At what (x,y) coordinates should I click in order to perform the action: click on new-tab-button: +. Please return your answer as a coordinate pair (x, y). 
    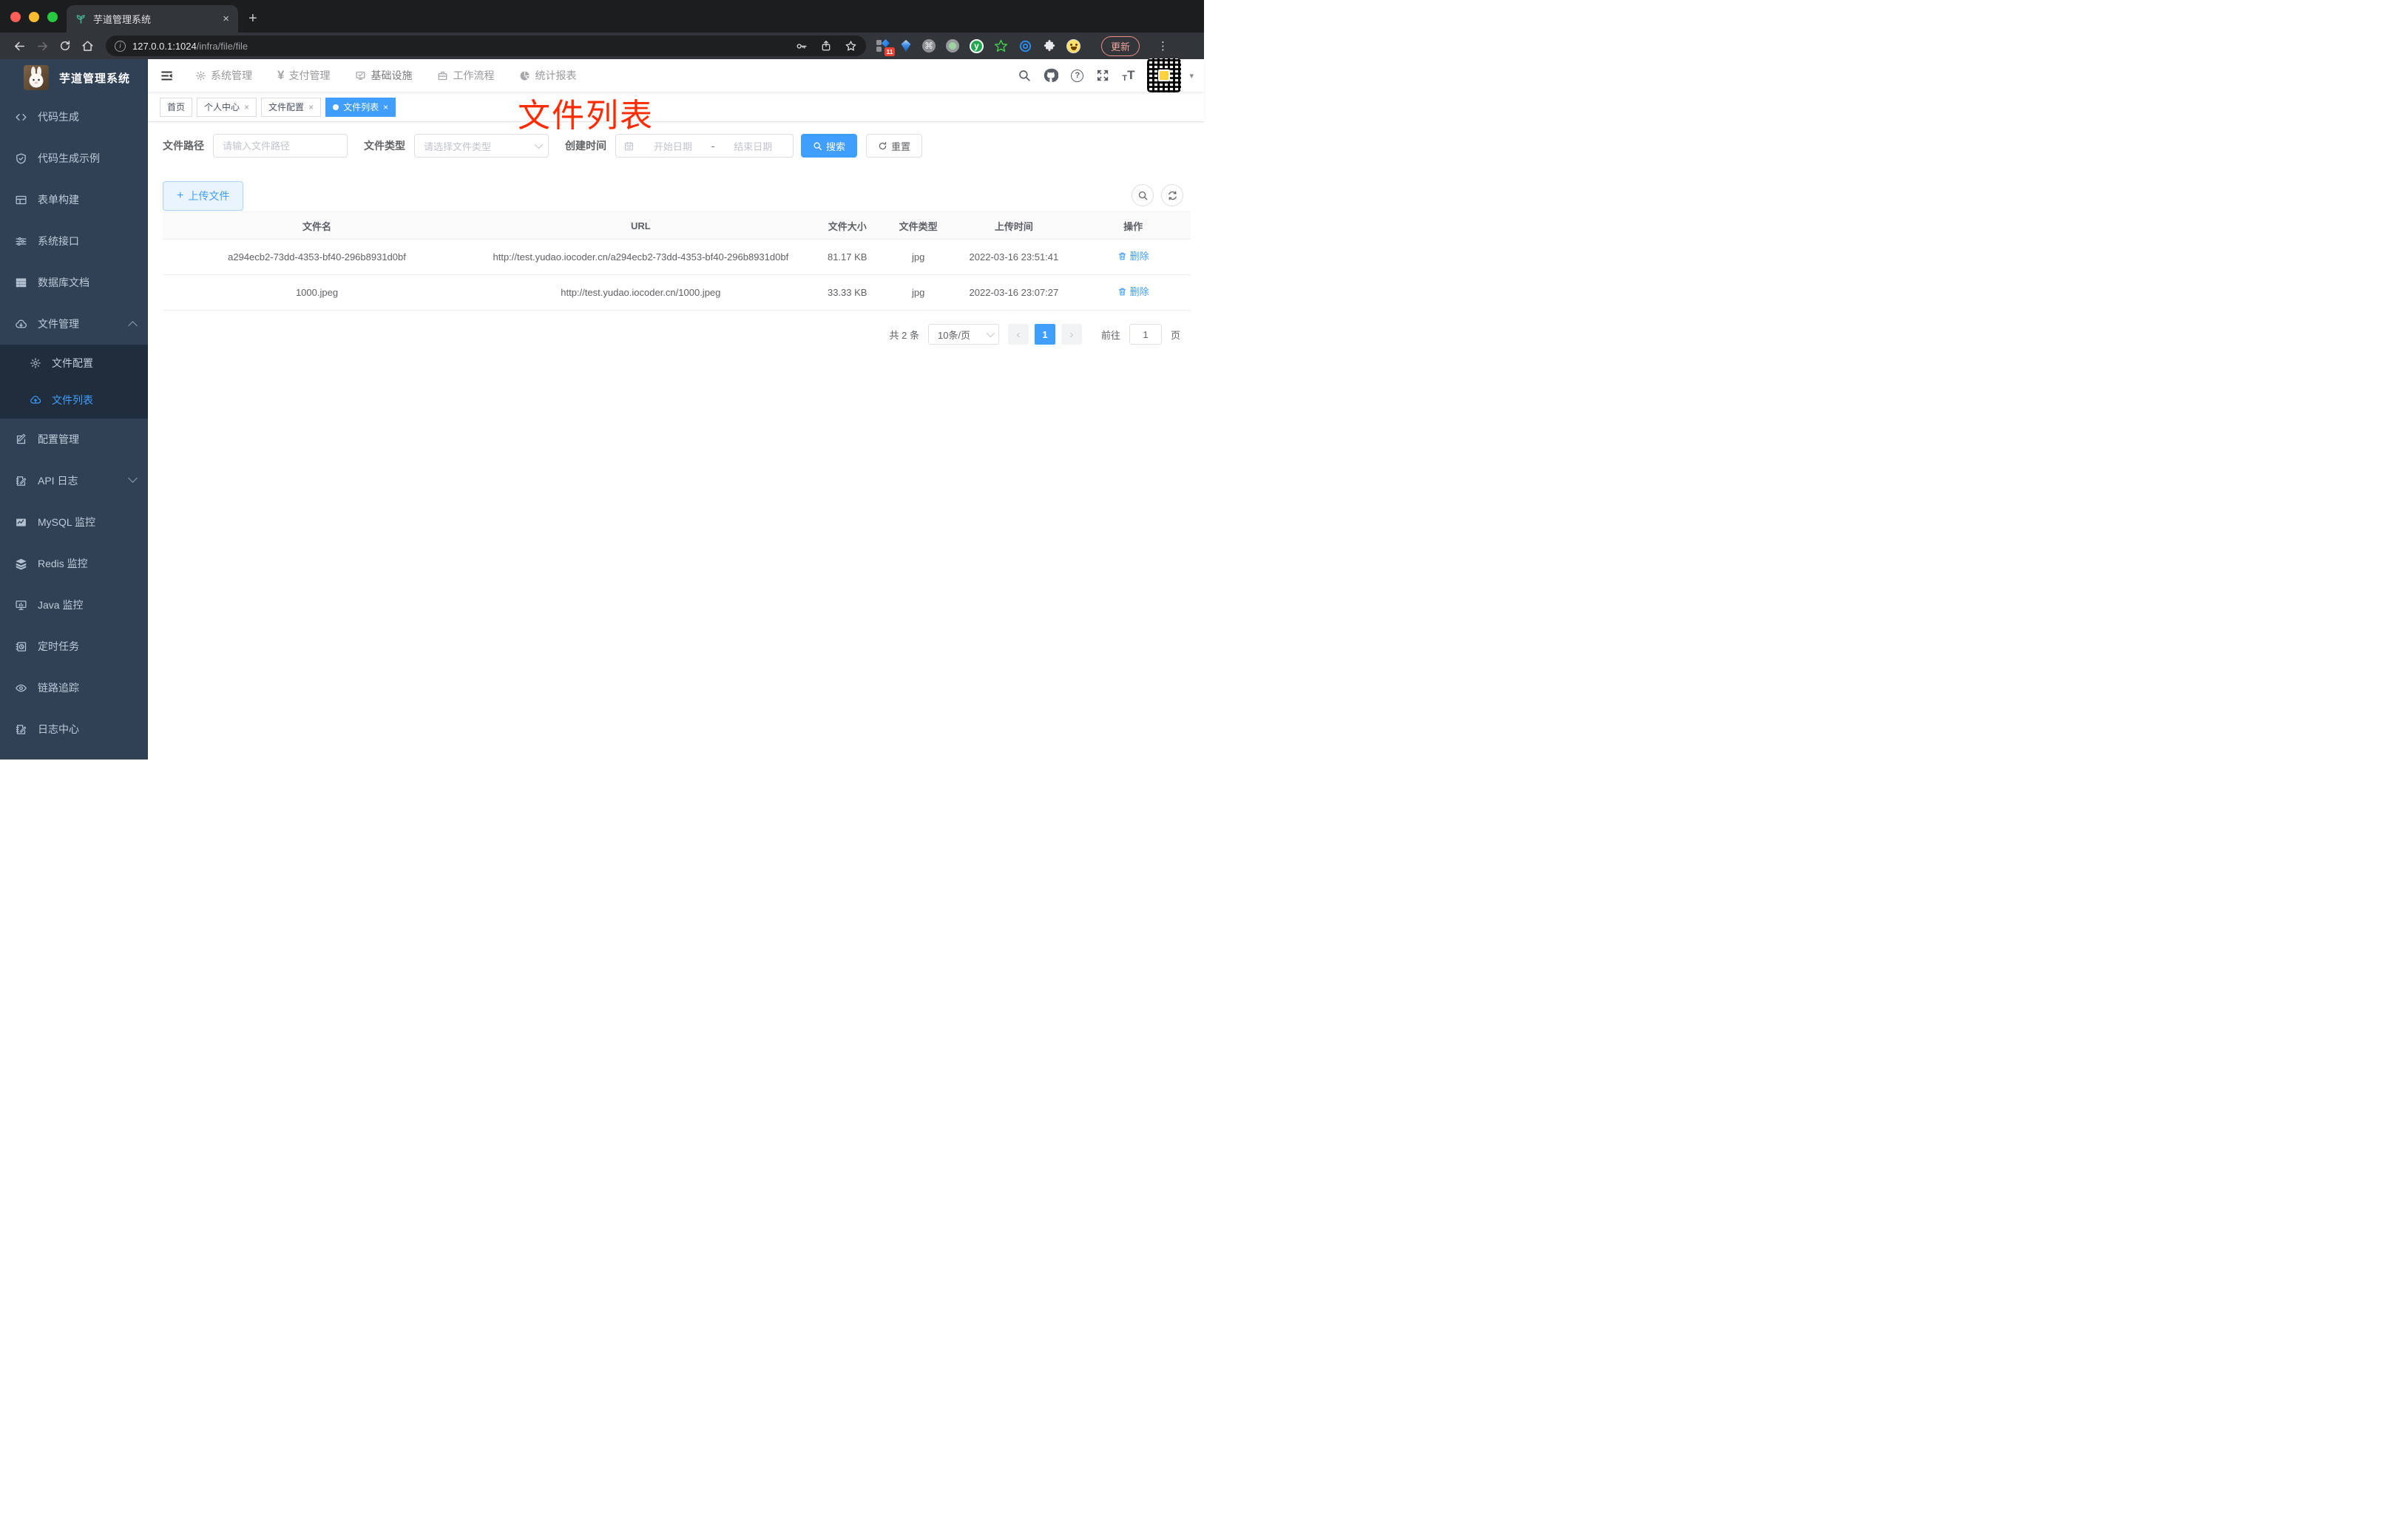
    Looking at the image, I should click on (252, 18).